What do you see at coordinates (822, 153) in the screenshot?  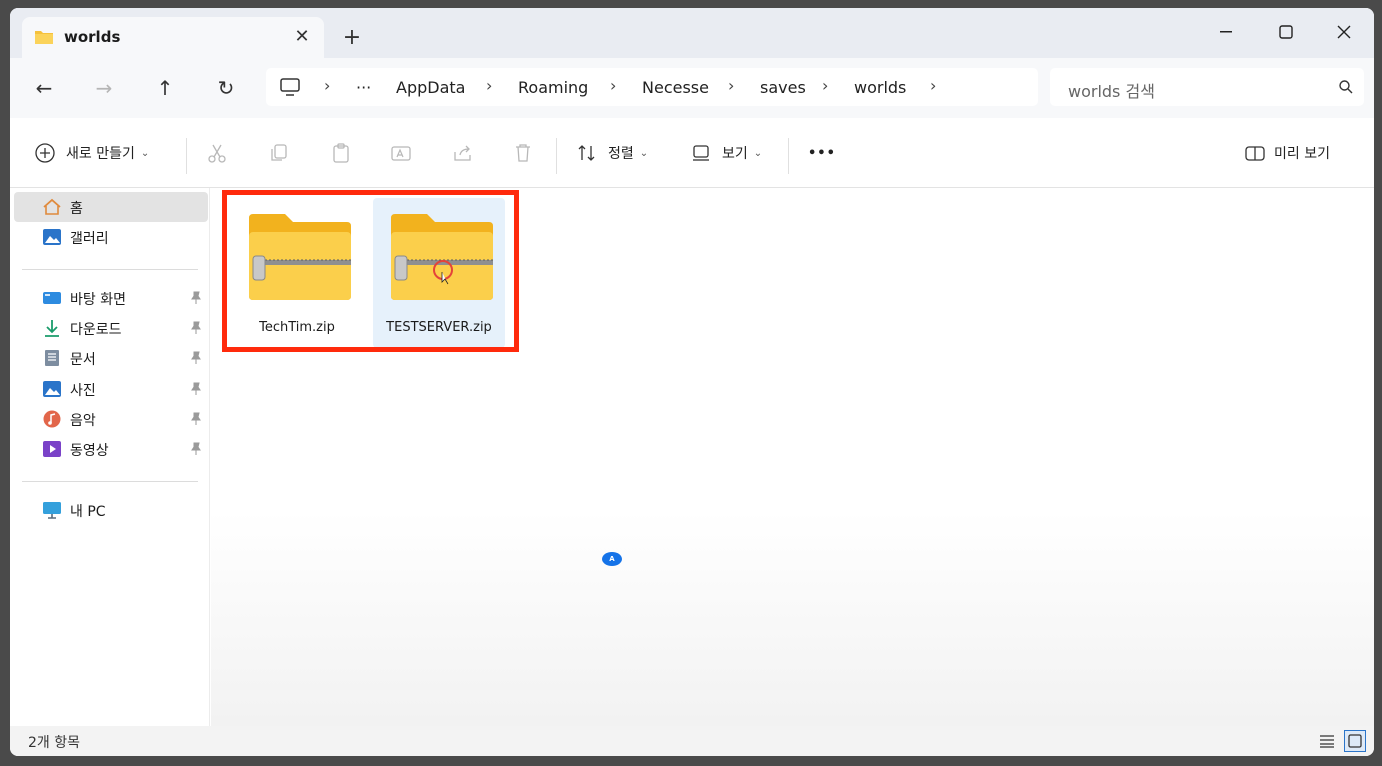 I see `more-options-button: •••` at bounding box center [822, 153].